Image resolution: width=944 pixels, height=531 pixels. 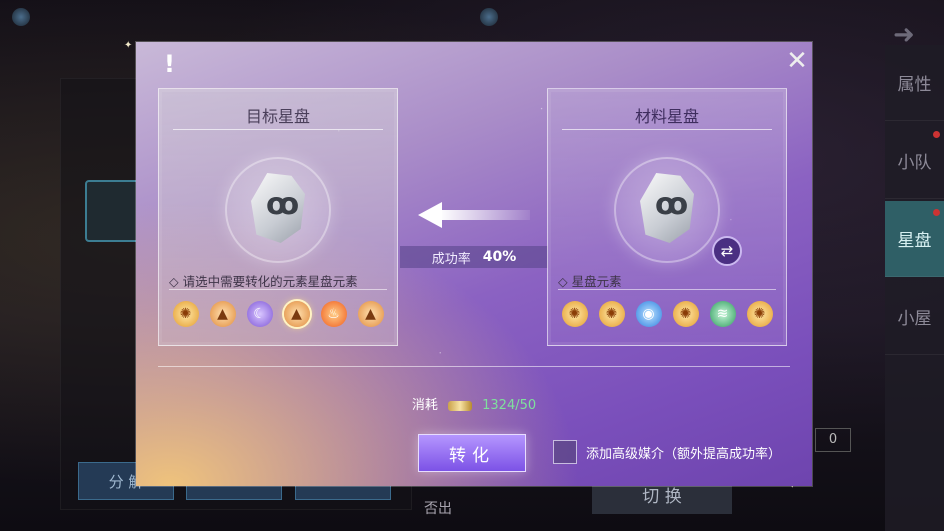 What do you see at coordinates (278, 314) in the screenshot?
I see `target-element-list: ✺ ▲ ☾ ▲ ♨ ▲` at bounding box center [278, 314].